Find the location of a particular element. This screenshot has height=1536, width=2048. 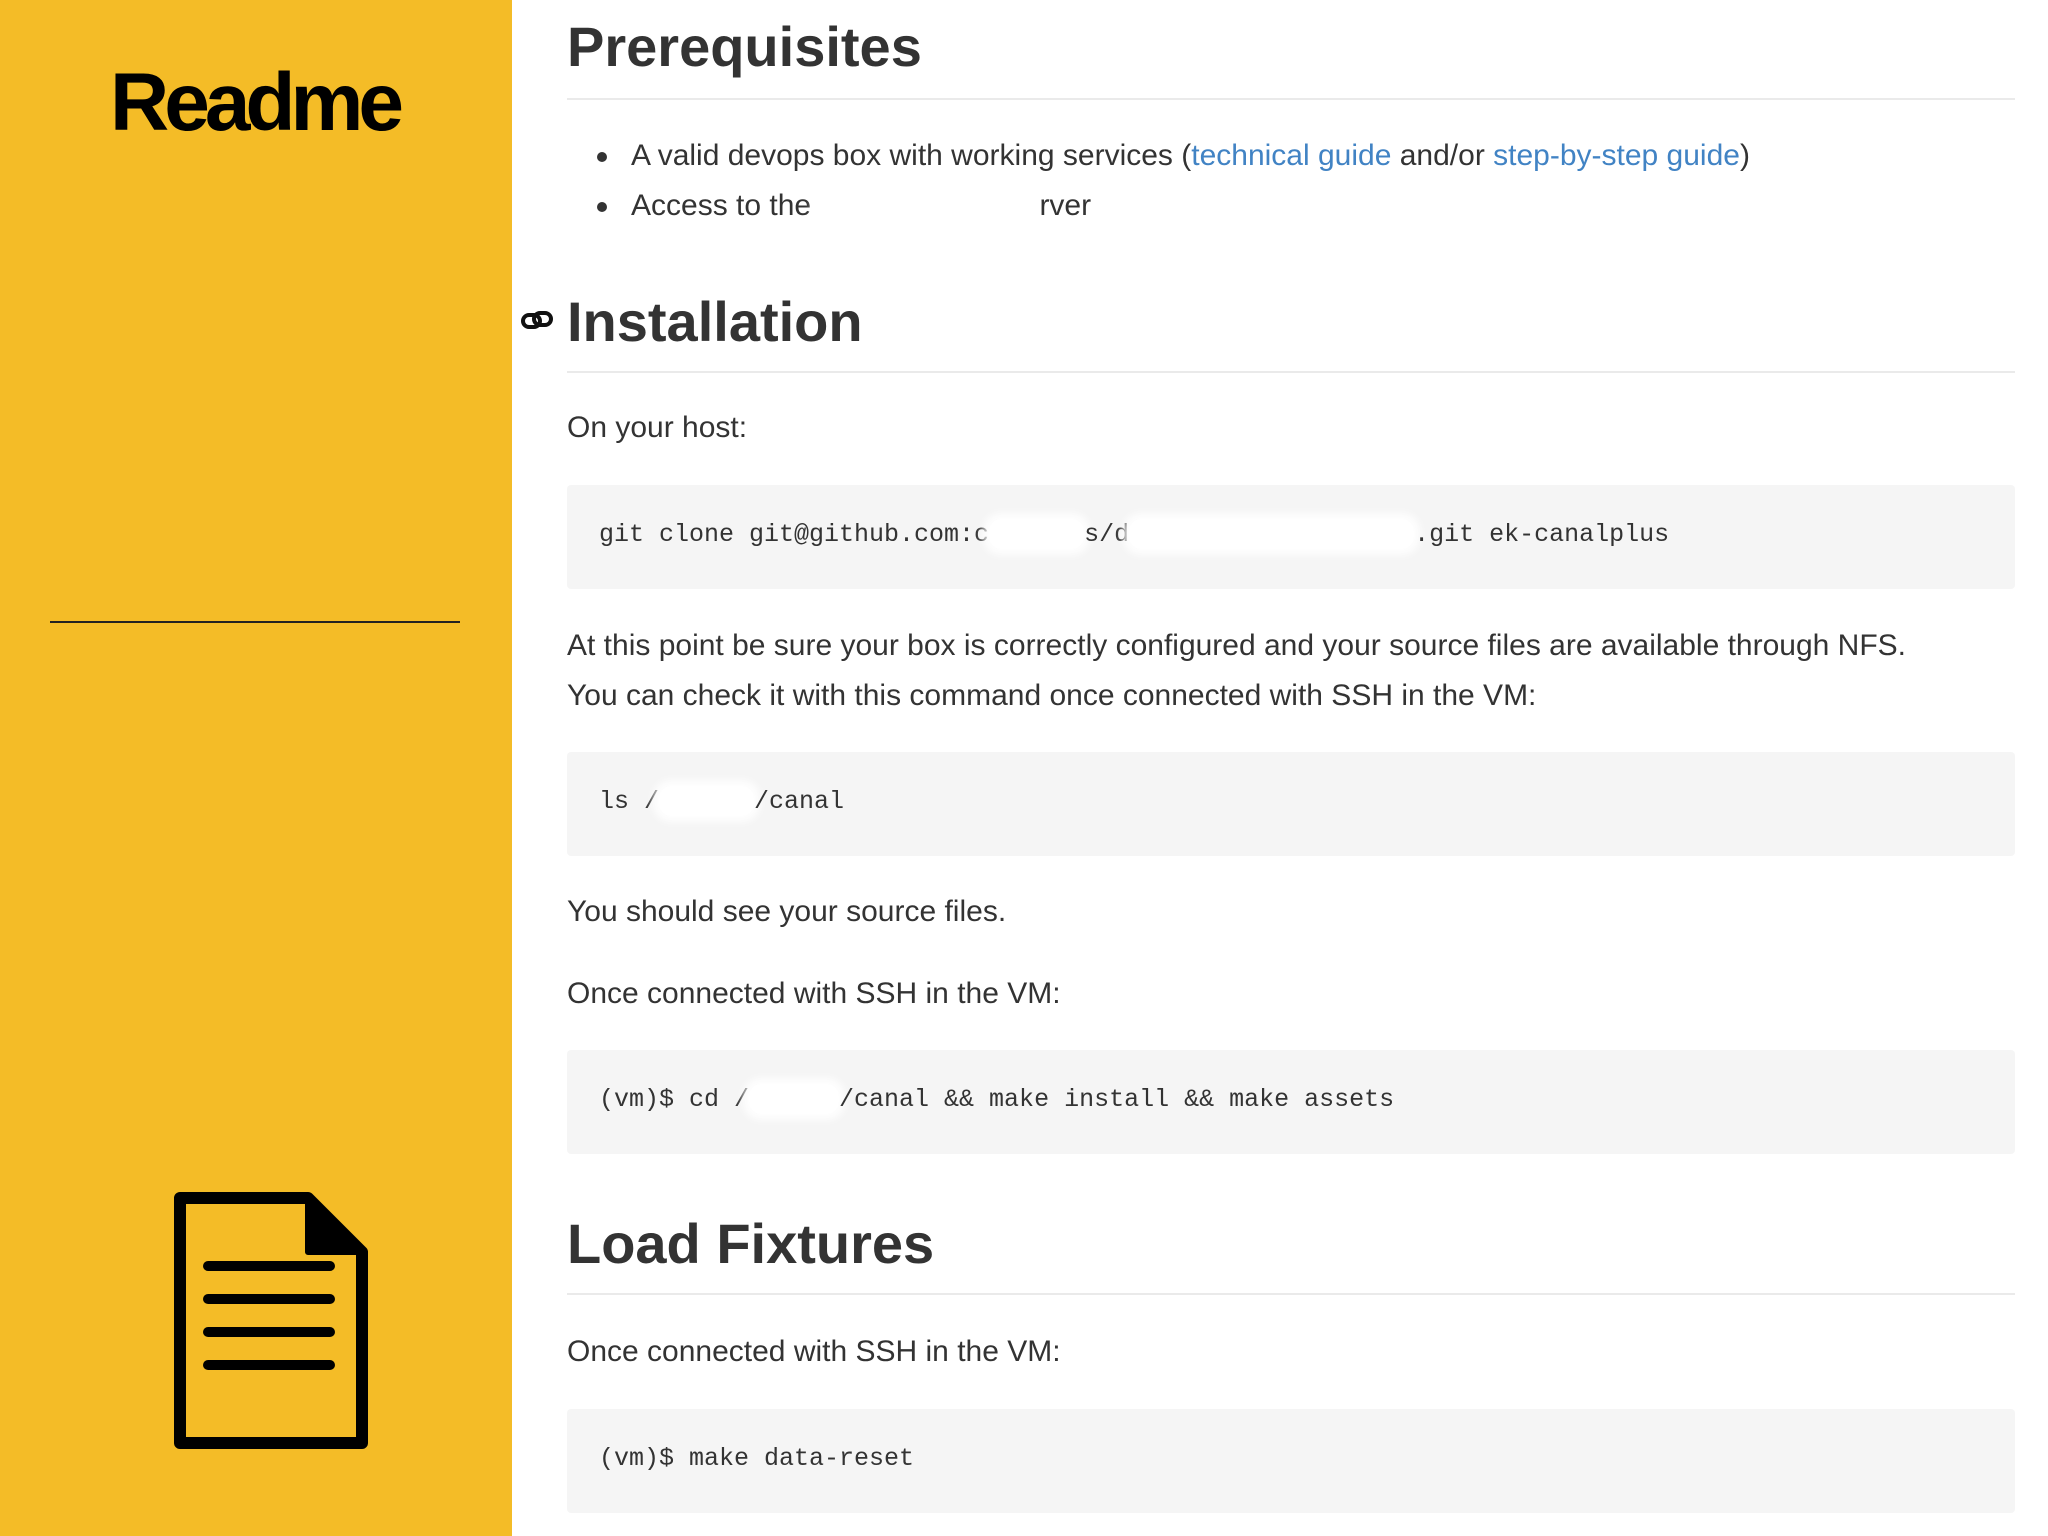

list-item-text: rver is located at coordinates (1065, 205).